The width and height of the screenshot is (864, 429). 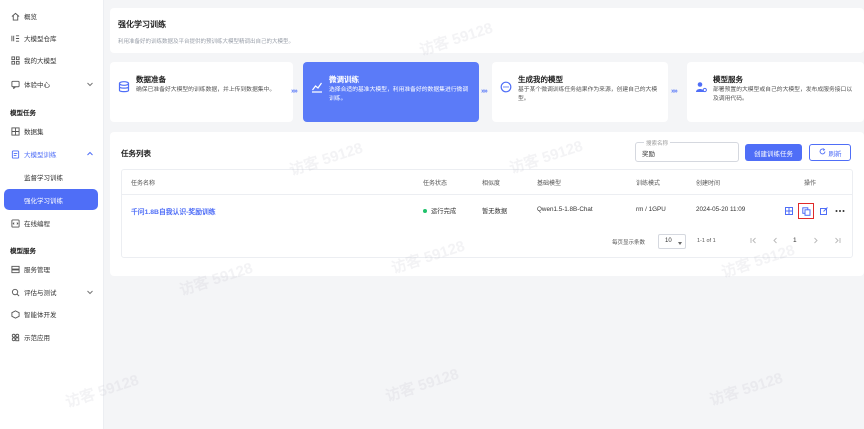 I want to click on copy-icon, so click(x=806, y=211).